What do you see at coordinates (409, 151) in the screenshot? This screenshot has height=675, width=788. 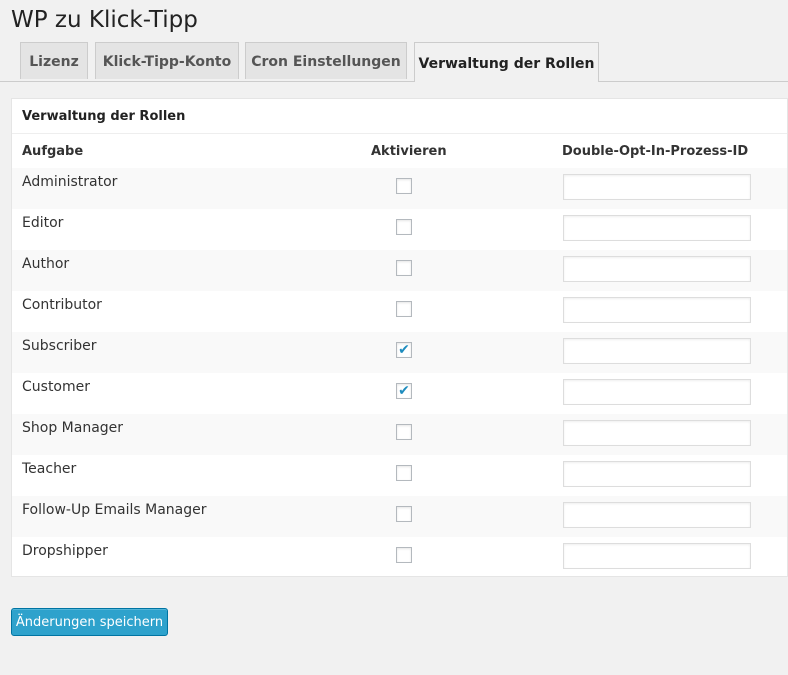 I see `column-header-activate: Aktivieren` at bounding box center [409, 151].